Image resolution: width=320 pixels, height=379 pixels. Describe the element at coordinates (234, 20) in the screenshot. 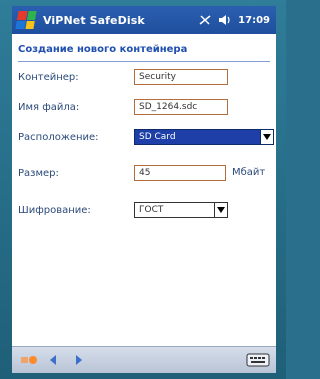

I see `status-area: 17:09` at that location.